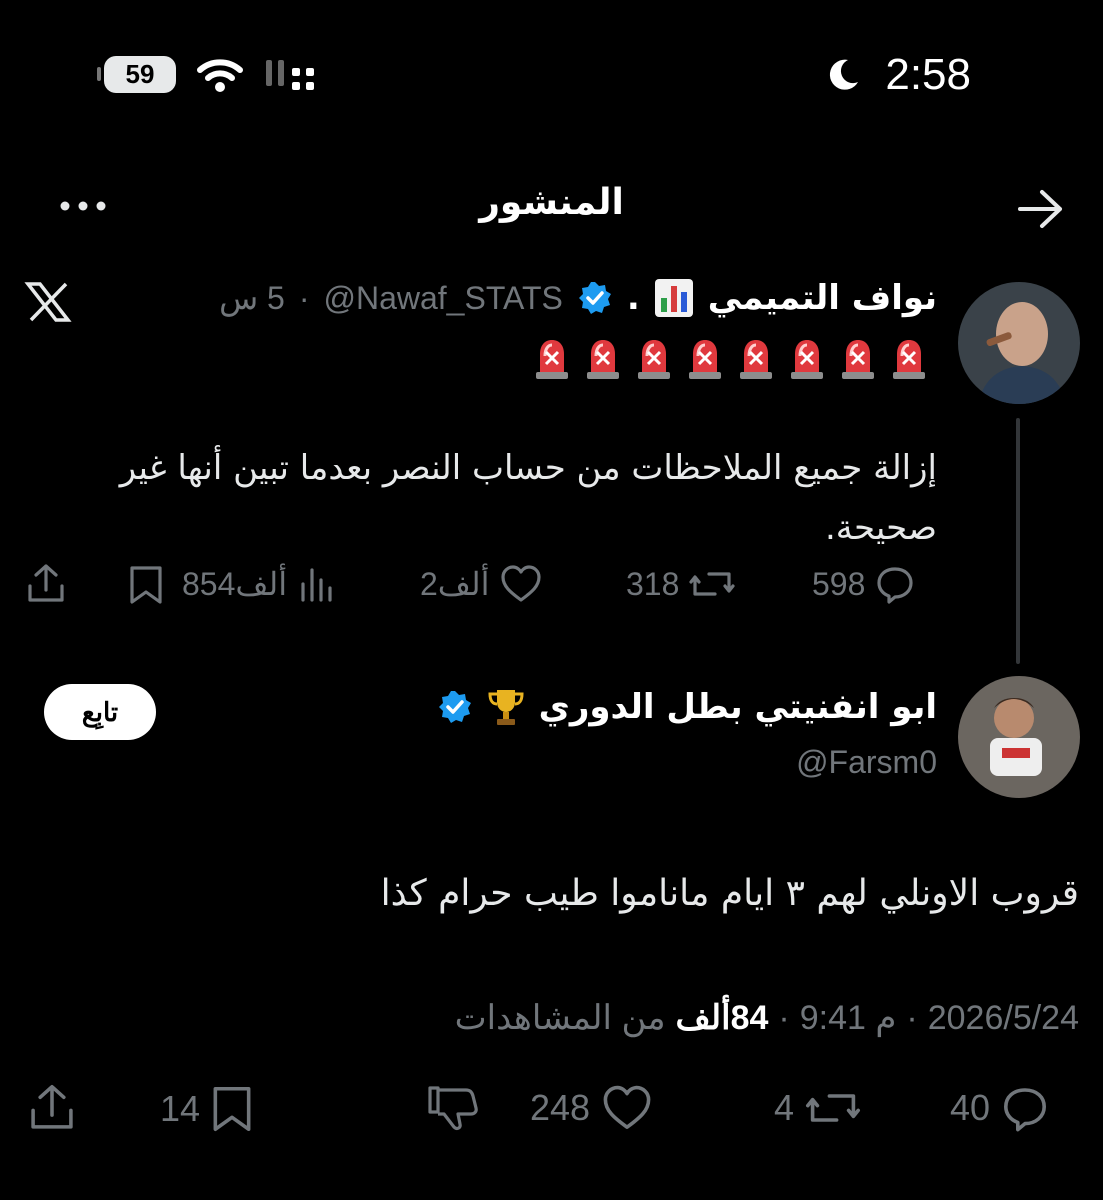 The width and height of the screenshot is (1103, 1200). Describe the element at coordinates (207, 1109) in the screenshot. I see `bookmark-action: 14` at that location.